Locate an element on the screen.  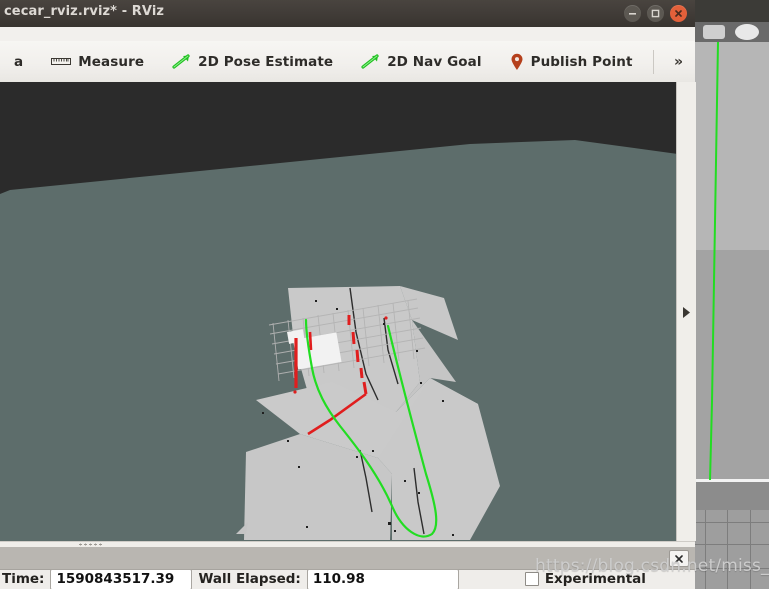
maximize-button is located at coordinates (655, 13).